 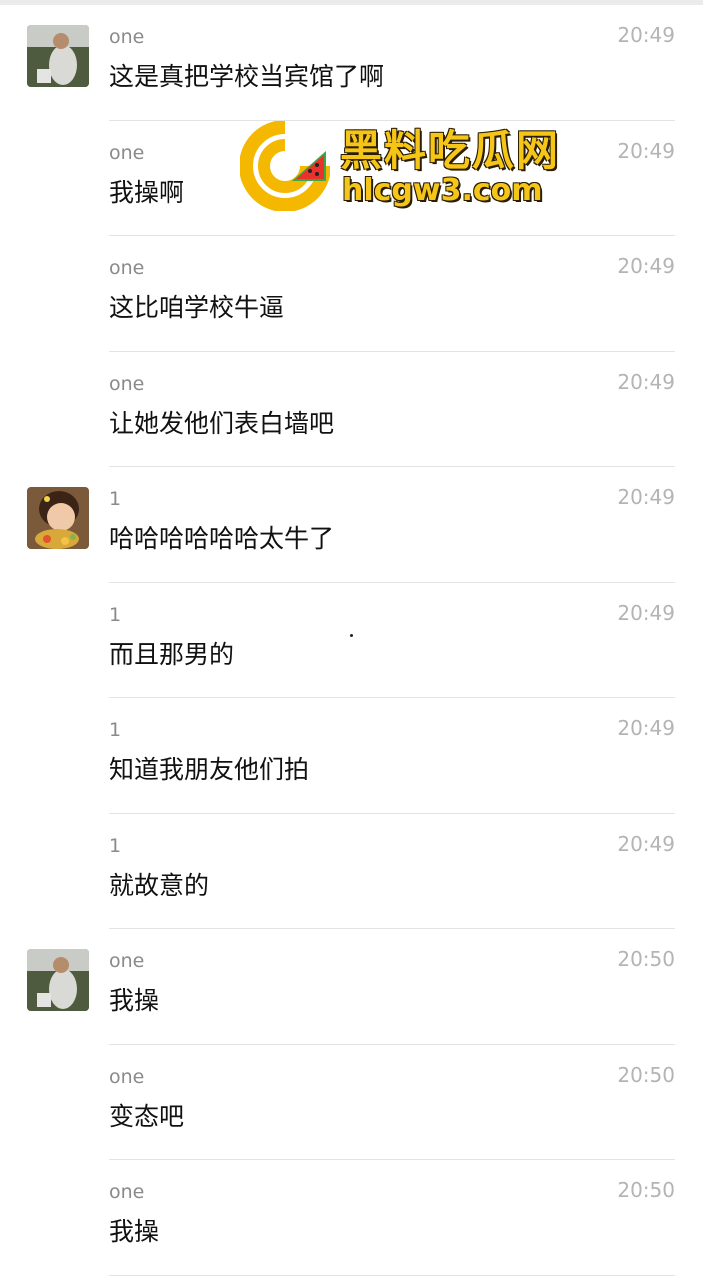 What do you see at coordinates (351, 294) in the screenshot?
I see `message-item: one 20:49 这比咱学校牛逼` at bounding box center [351, 294].